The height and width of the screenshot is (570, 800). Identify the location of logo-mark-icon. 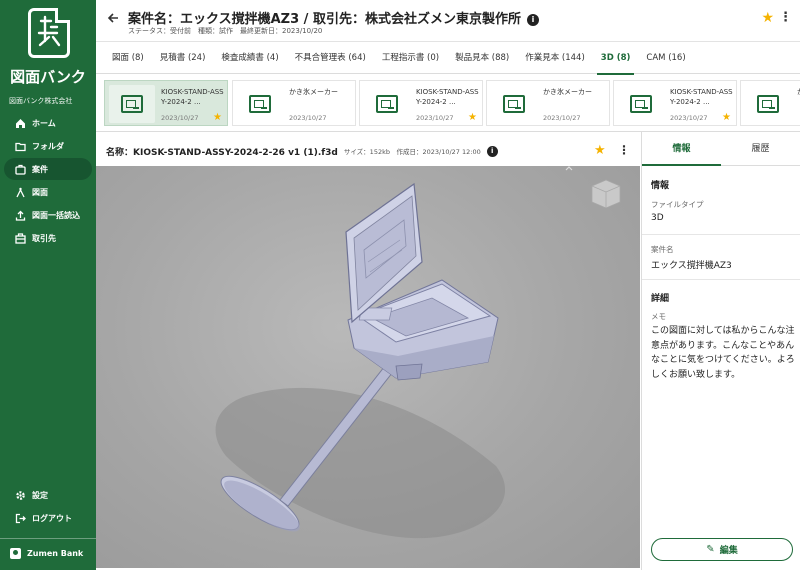
(49, 33).